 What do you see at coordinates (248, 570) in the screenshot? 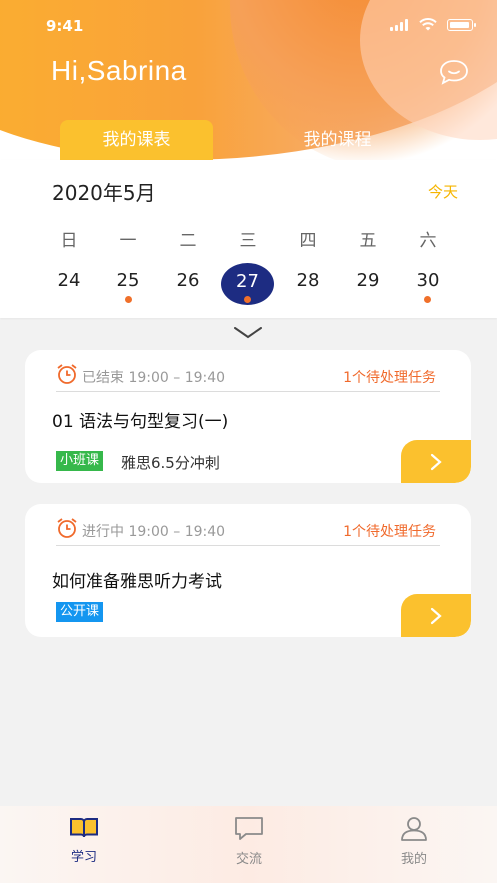
I see `class-card: 进行中 19:00 – 19:40 1个待处理任务 如何准备雅思听力考试 公开课` at bounding box center [248, 570].